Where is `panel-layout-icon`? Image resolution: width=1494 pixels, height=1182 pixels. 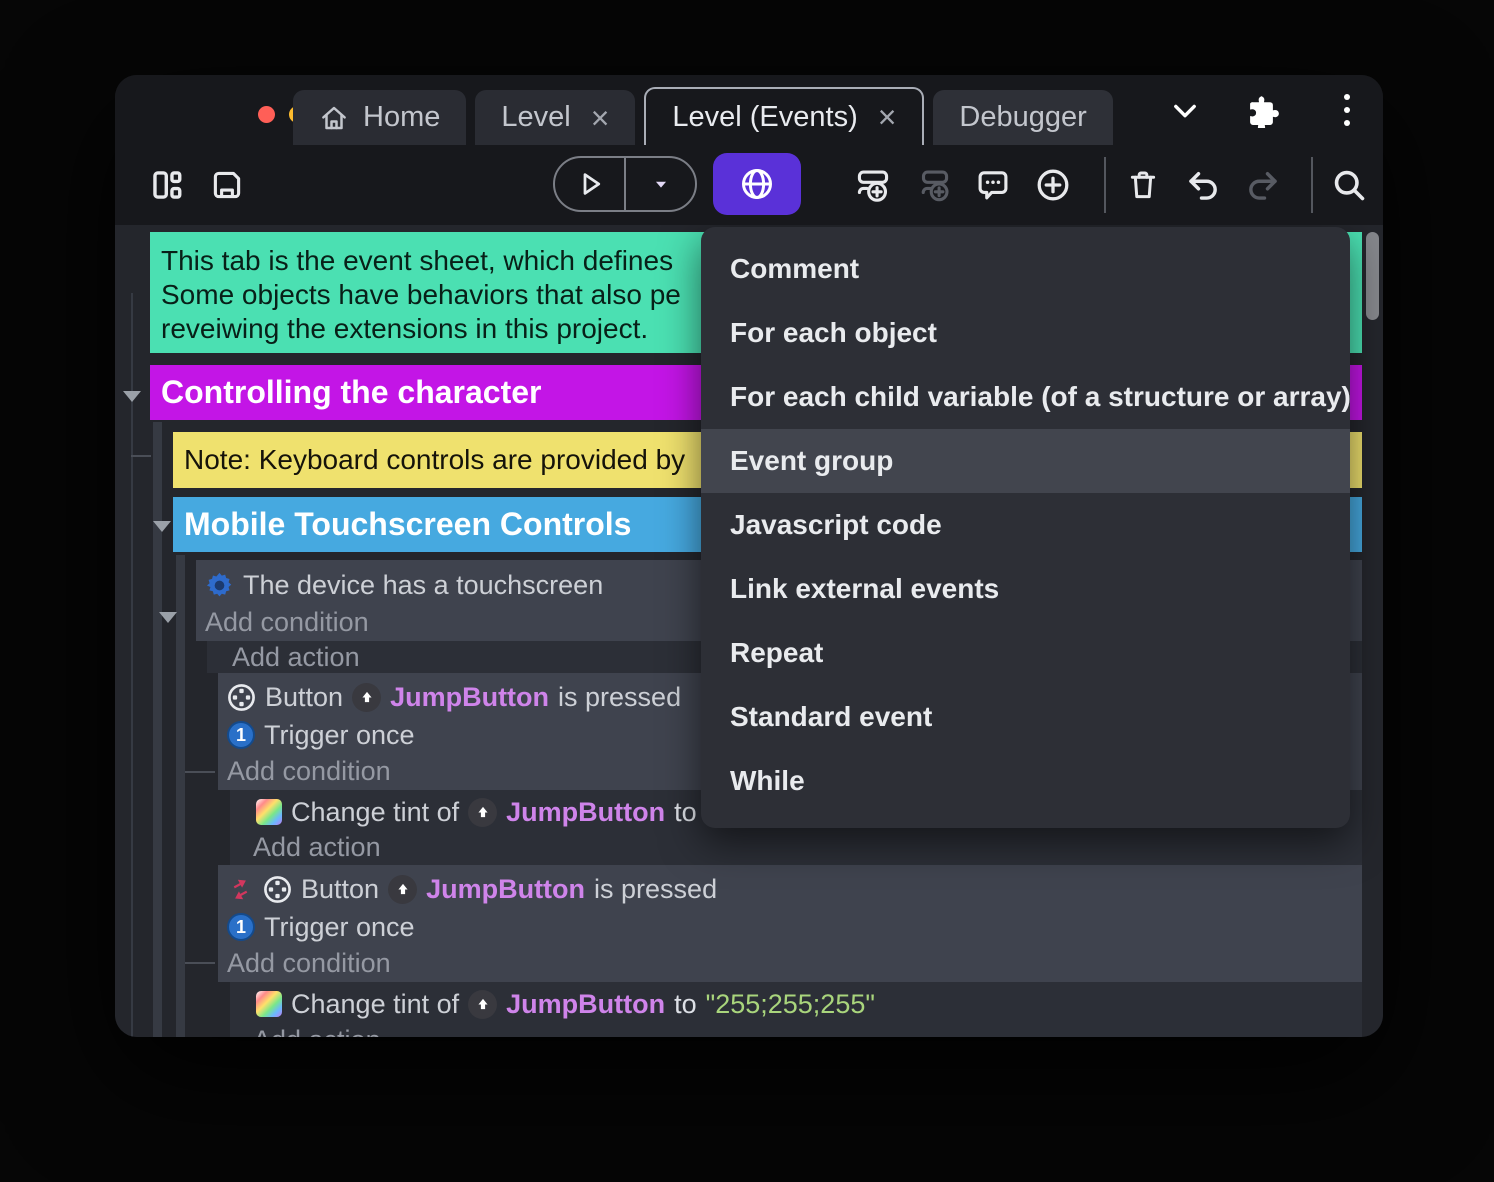 panel-layout-icon is located at coordinates (167, 185).